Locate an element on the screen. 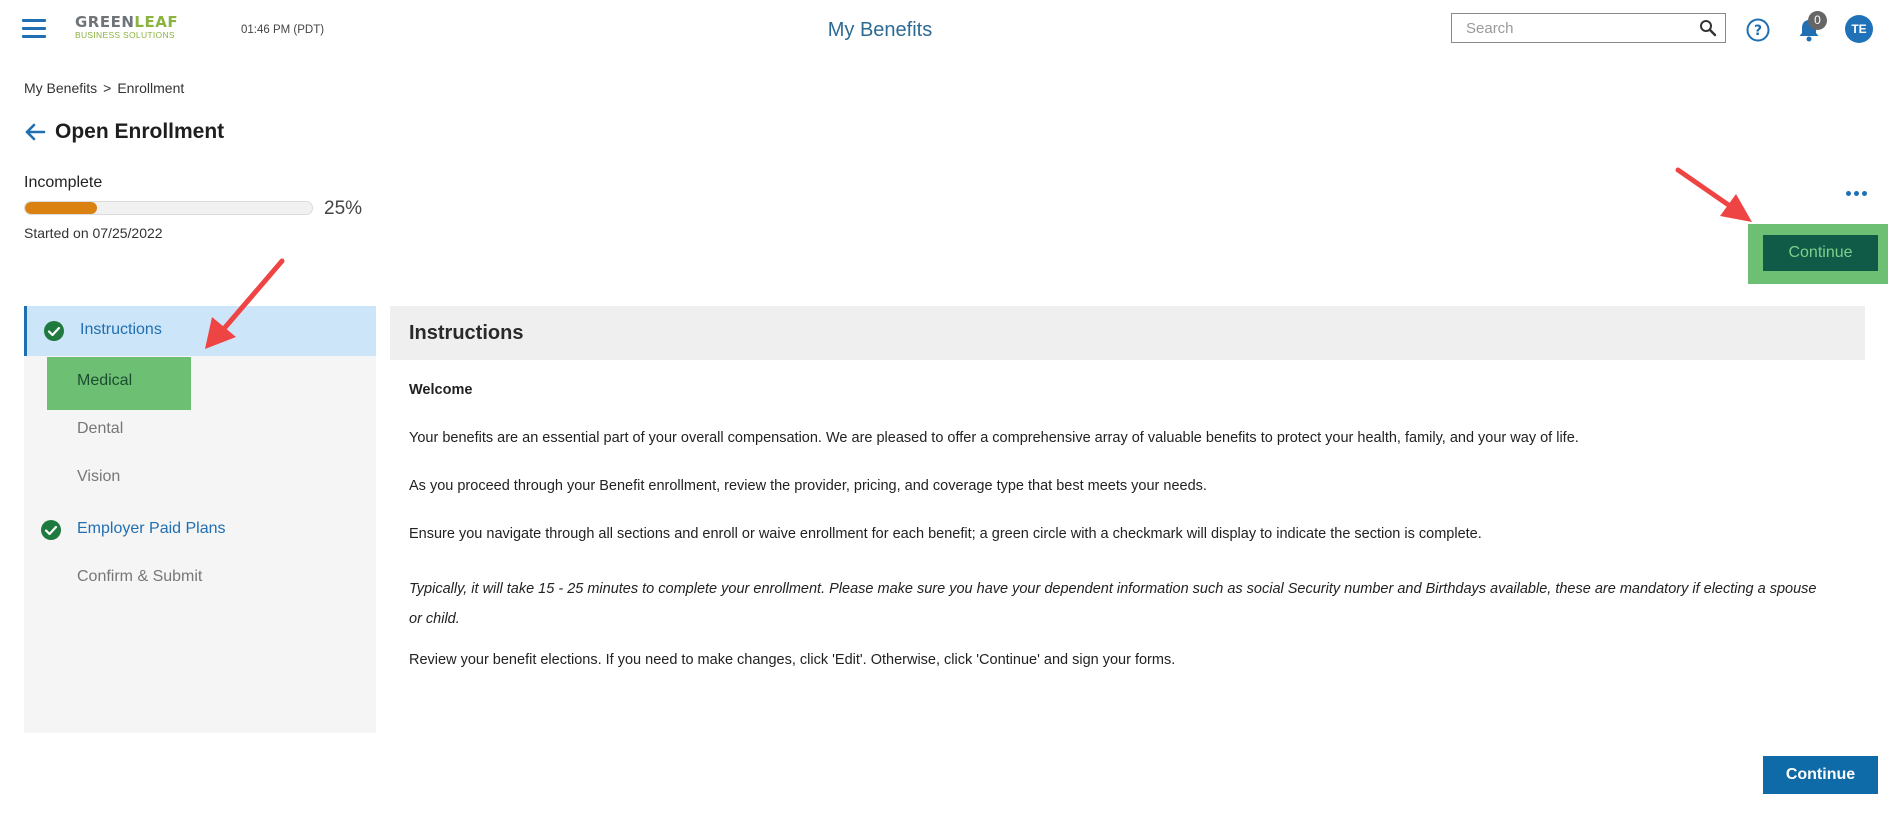  welcome-heading: Welcome is located at coordinates (441, 390).